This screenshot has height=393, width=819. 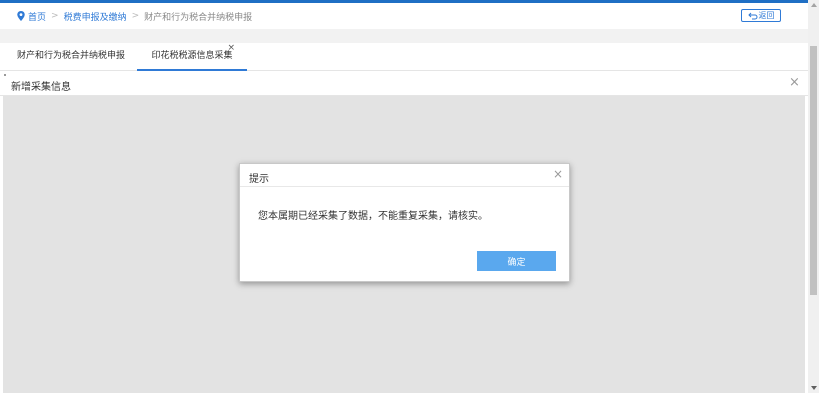 What do you see at coordinates (41, 87) in the screenshot?
I see `panel-title: 新增采集信息` at bounding box center [41, 87].